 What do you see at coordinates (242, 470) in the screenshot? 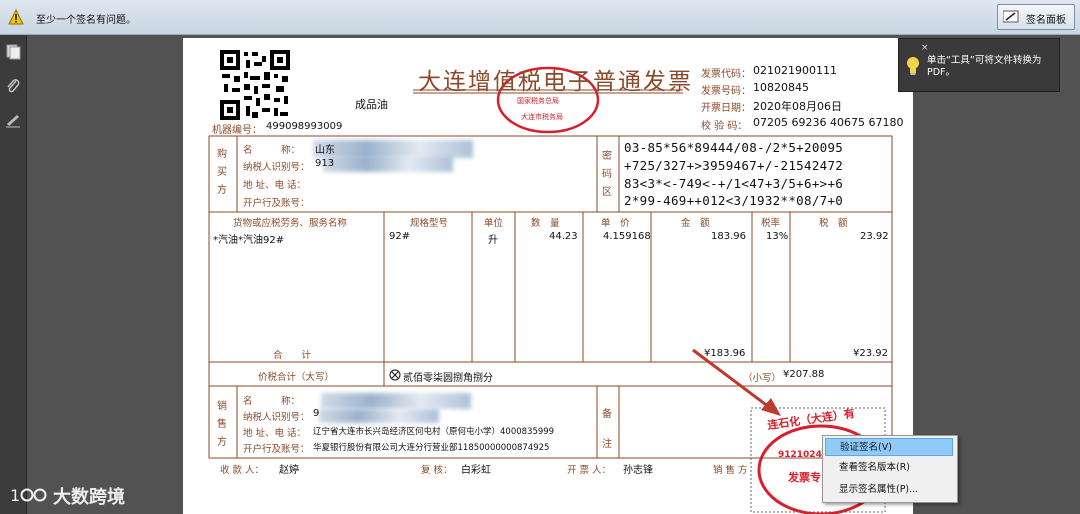
I see `payee-label: 收 款 人：` at bounding box center [242, 470].